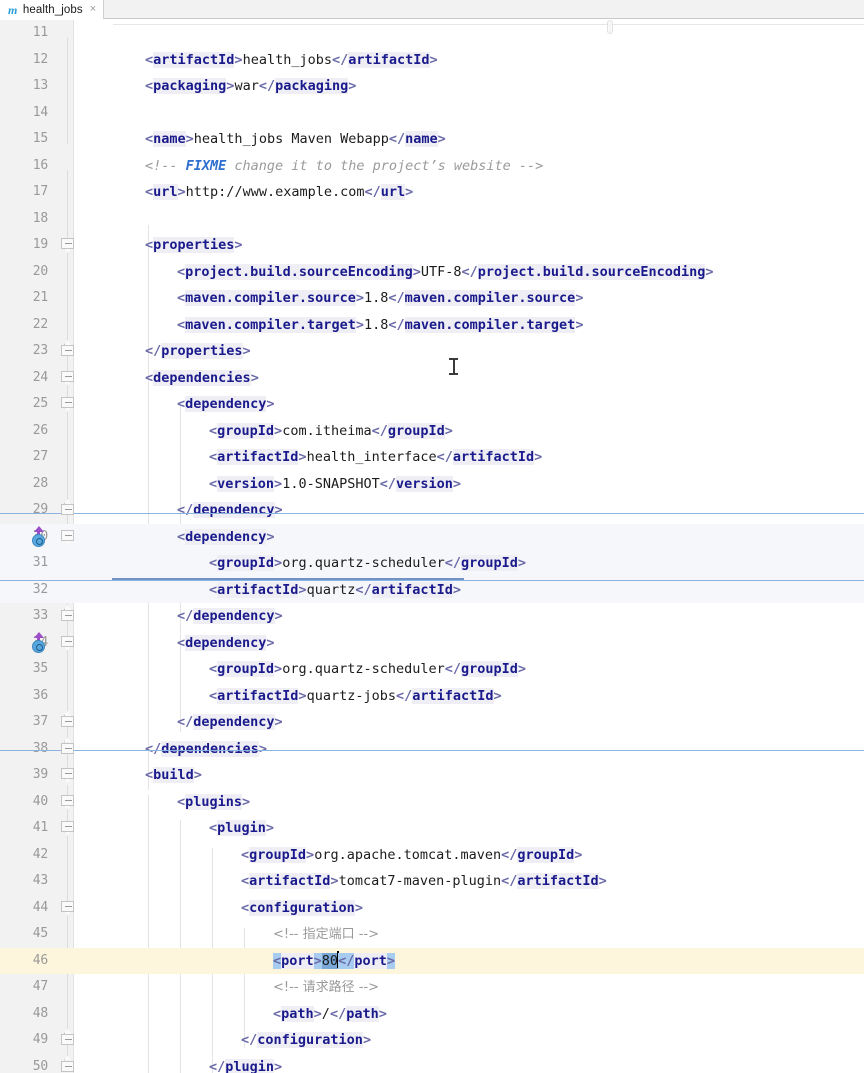  Describe the element at coordinates (432, 537) in the screenshot. I see `code-line: 30<dependency>` at that location.